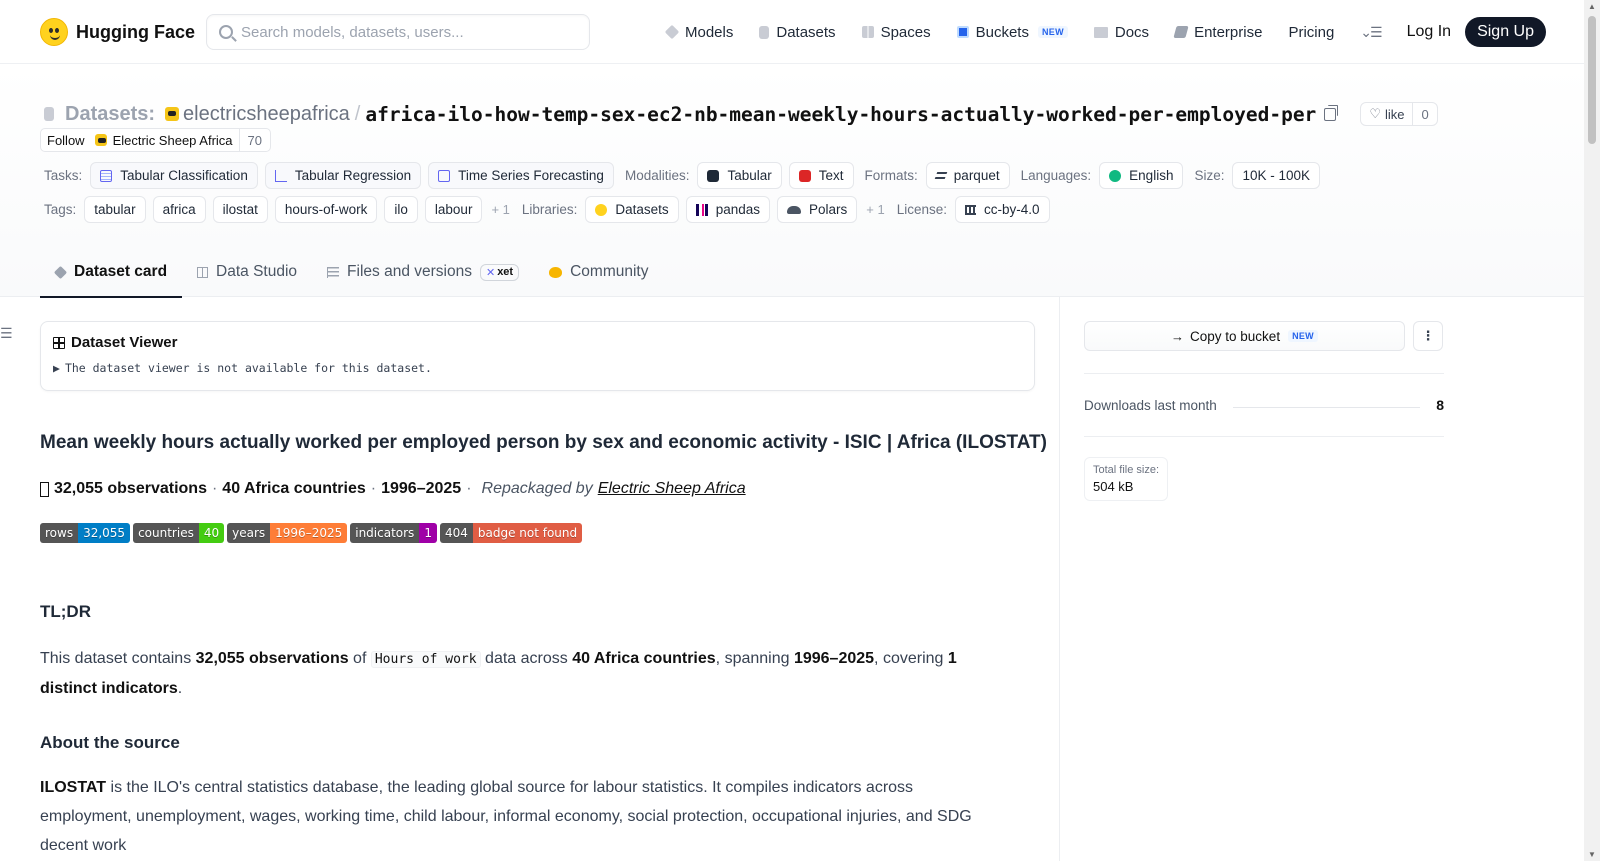 This screenshot has height=861, width=1600. I want to click on tag-chip: africa, so click(179, 209).